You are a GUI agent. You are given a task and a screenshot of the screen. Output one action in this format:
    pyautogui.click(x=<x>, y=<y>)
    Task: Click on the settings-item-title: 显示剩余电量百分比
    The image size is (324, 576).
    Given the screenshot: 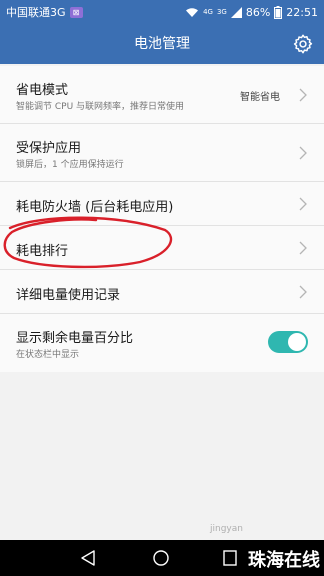 What is the action you would take?
    pyautogui.click(x=75, y=338)
    